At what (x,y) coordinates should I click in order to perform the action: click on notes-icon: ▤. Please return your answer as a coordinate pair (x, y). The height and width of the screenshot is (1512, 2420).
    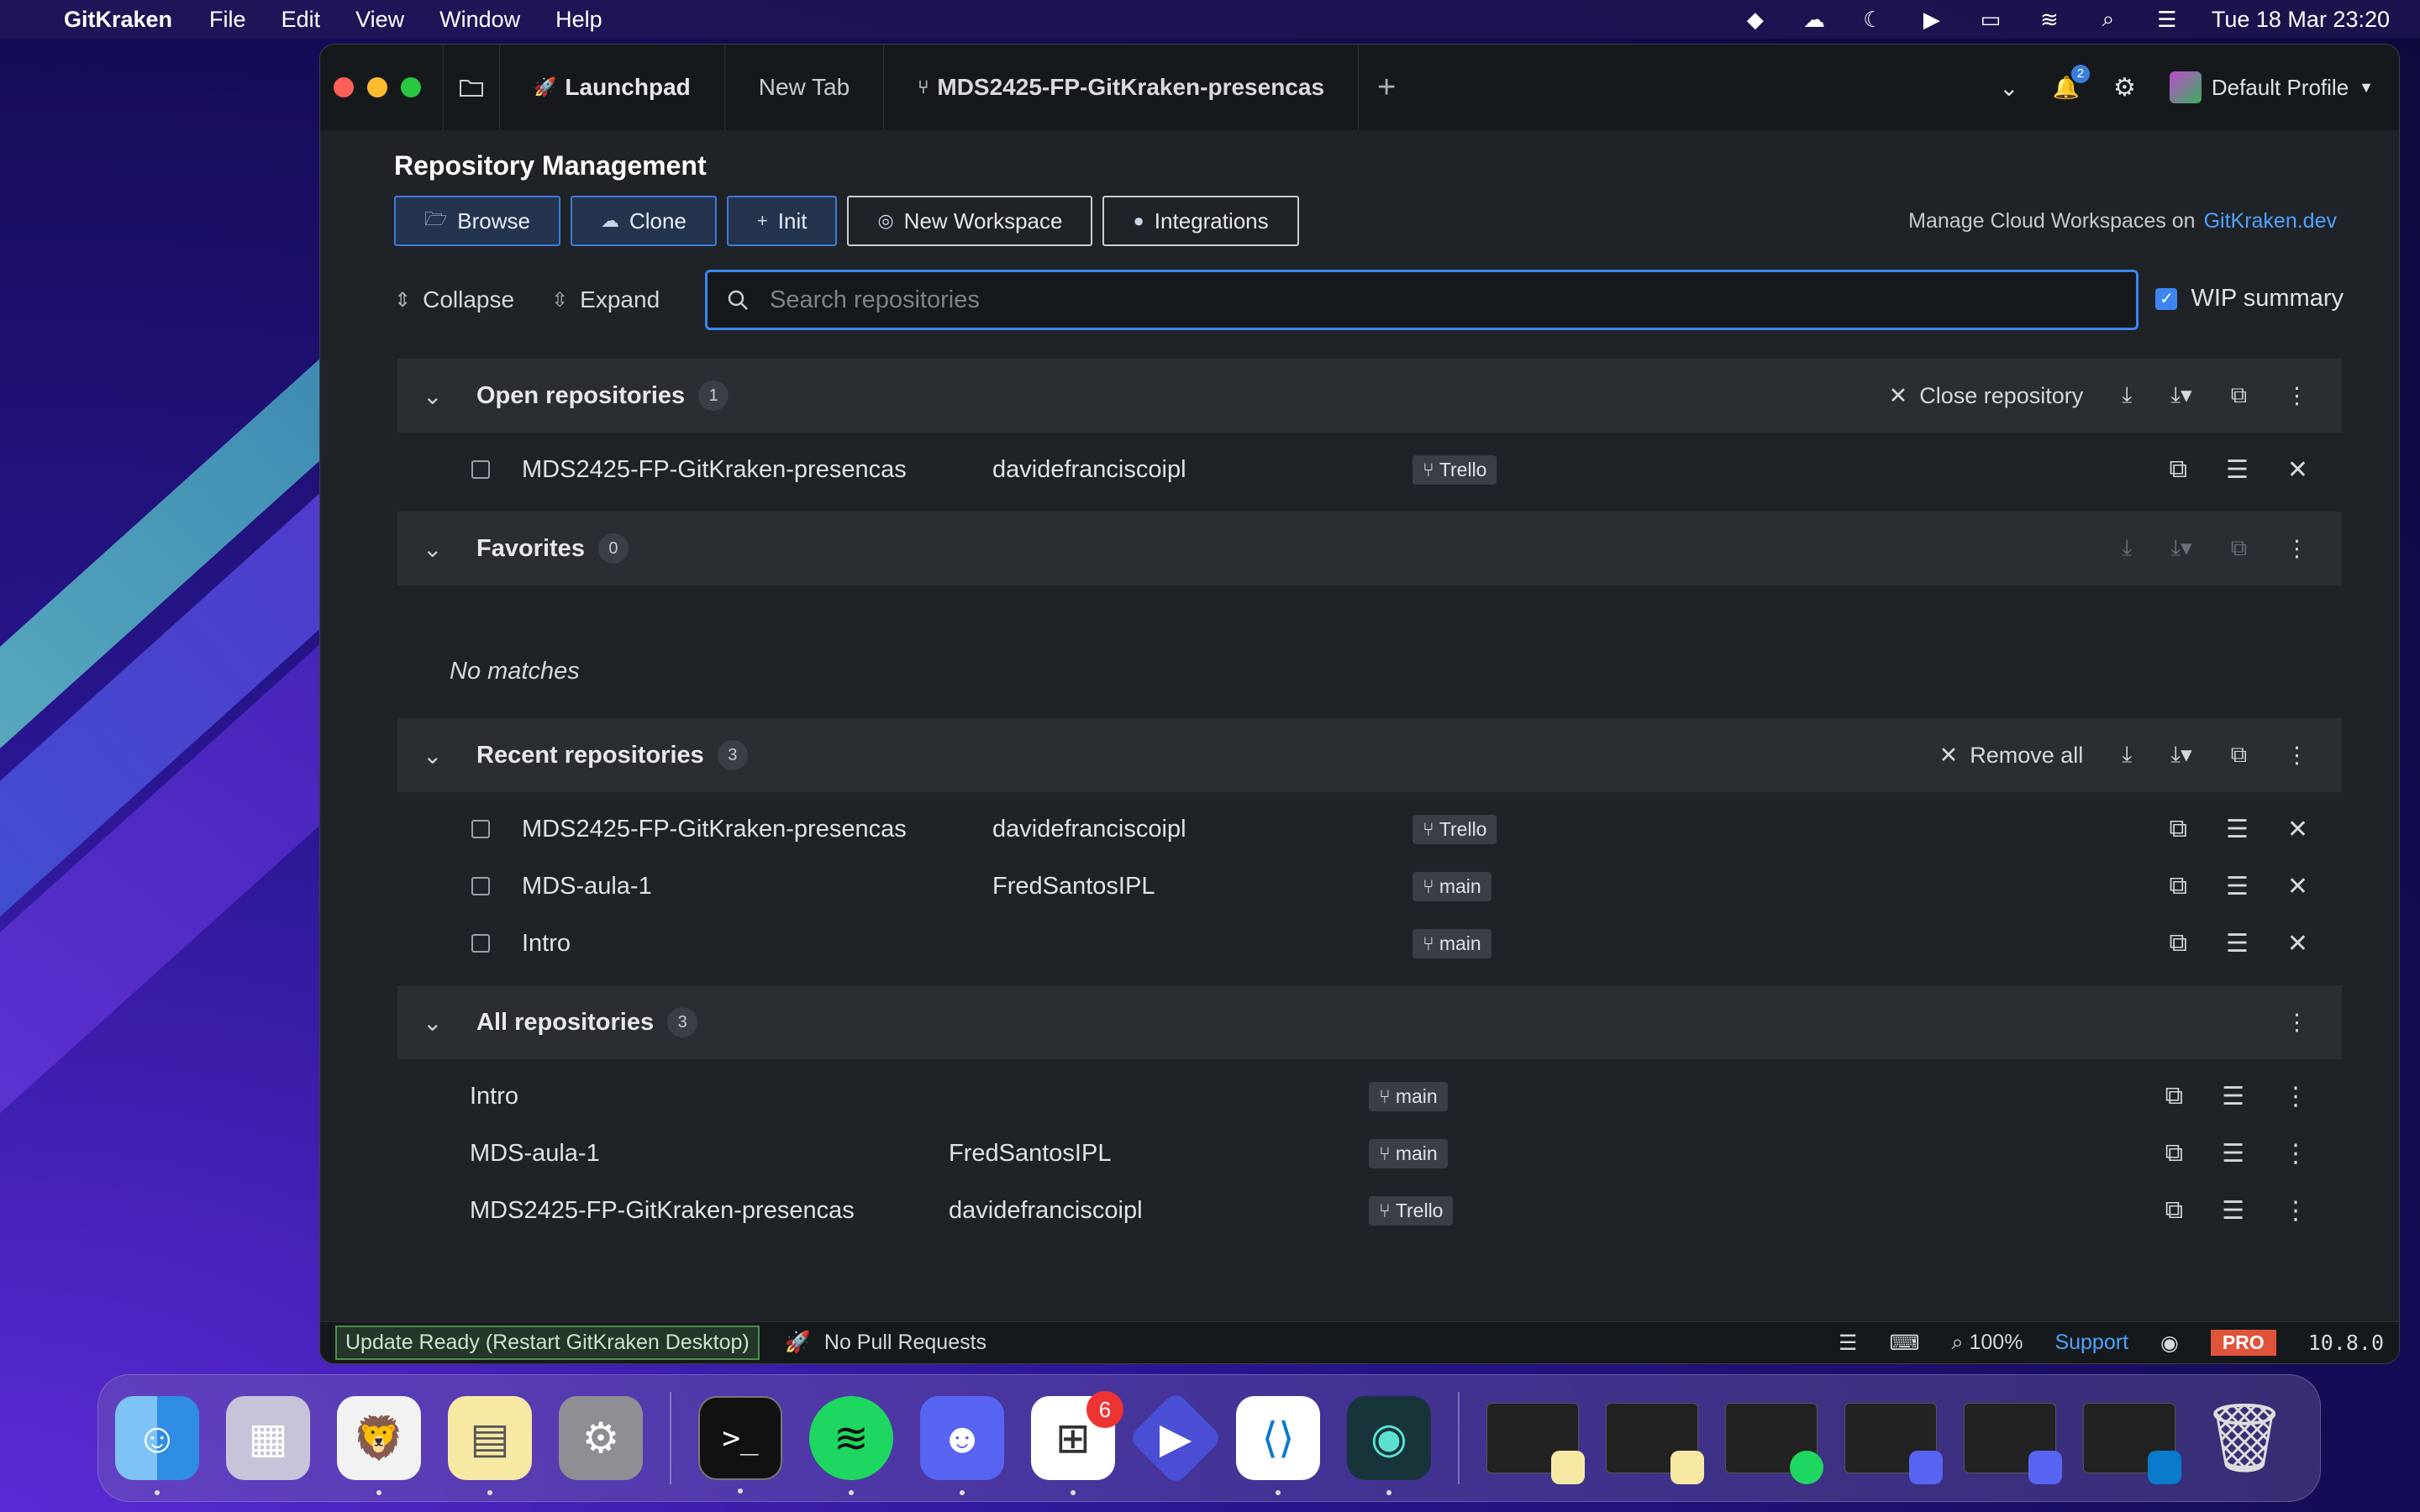
    Looking at the image, I should click on (490, 1445).